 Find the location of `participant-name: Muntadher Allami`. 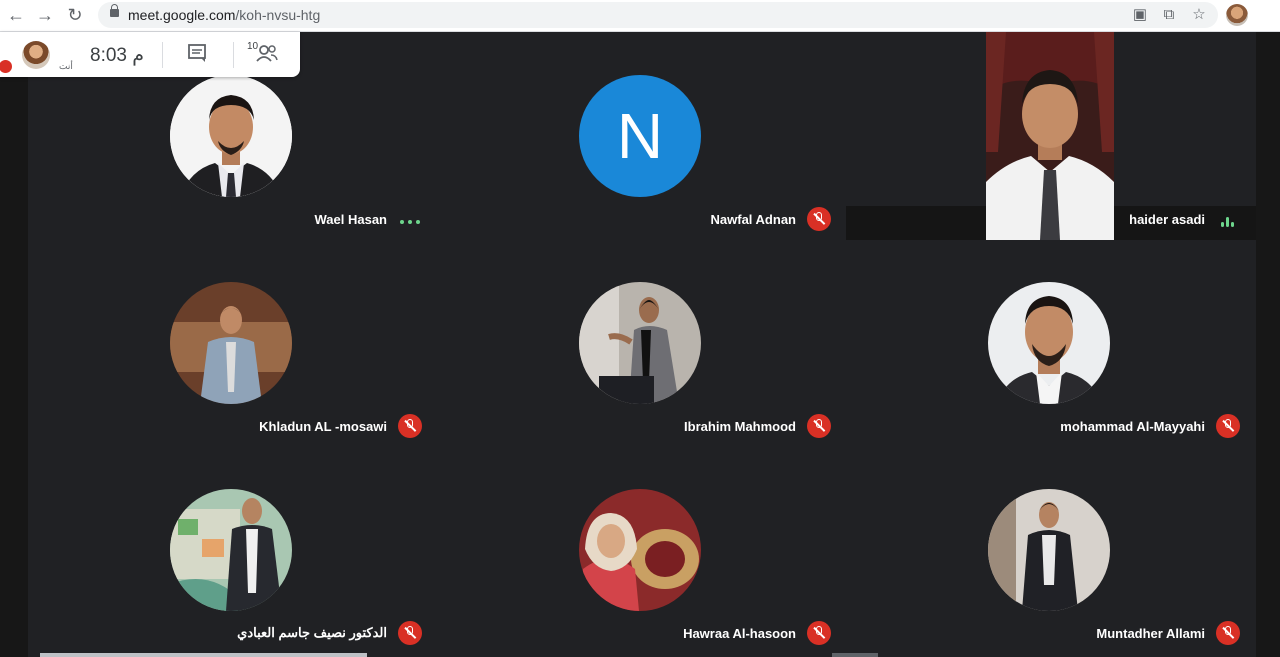

participant-name: Muntadher Allami is located at coordinates (1150, 633).